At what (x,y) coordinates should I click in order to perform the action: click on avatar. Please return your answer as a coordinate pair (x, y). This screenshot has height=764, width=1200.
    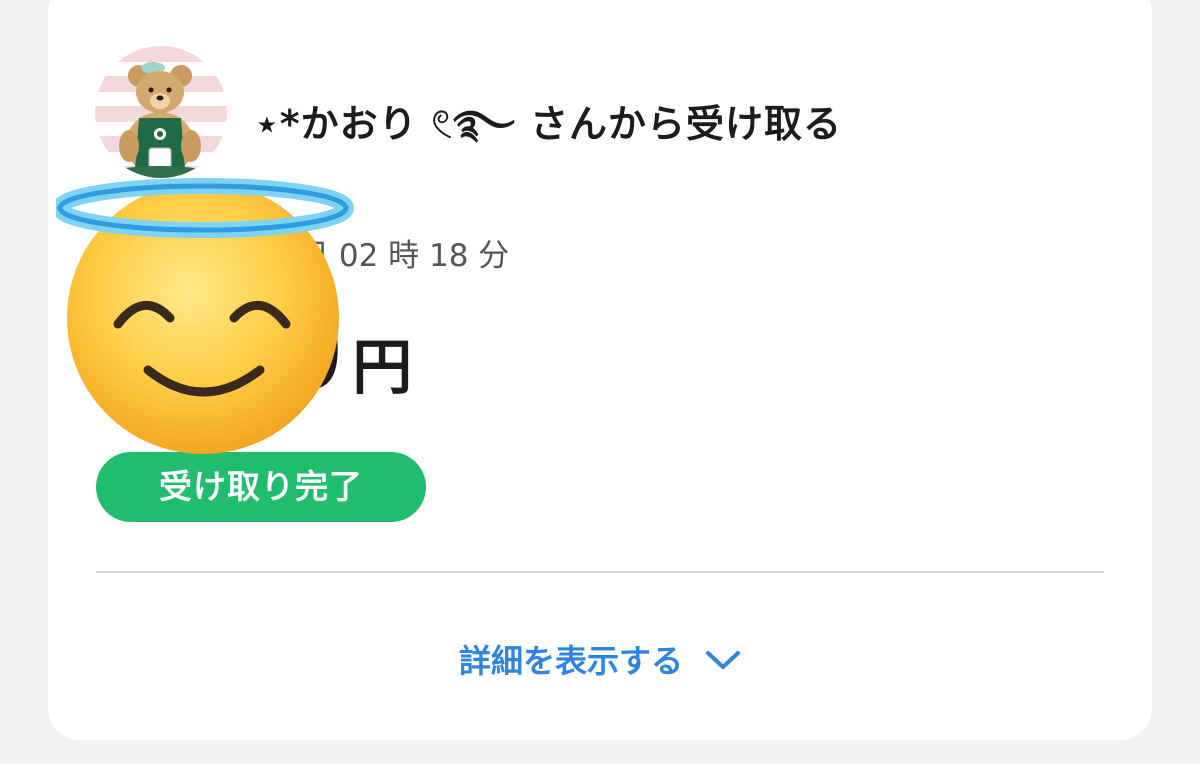
    Looking at the image, I should click on (161, 112).